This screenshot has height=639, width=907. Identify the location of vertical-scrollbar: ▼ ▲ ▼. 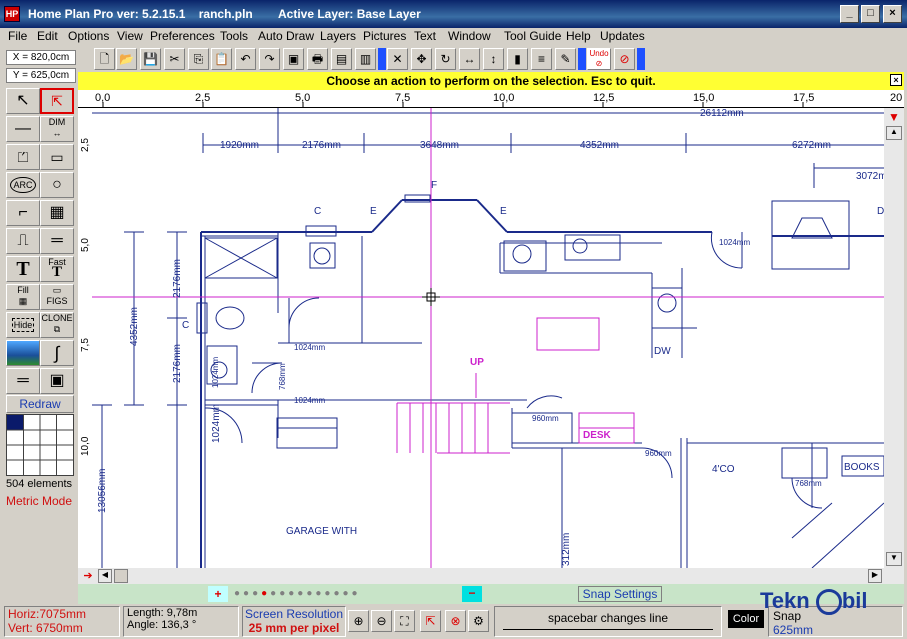
(894, 346).